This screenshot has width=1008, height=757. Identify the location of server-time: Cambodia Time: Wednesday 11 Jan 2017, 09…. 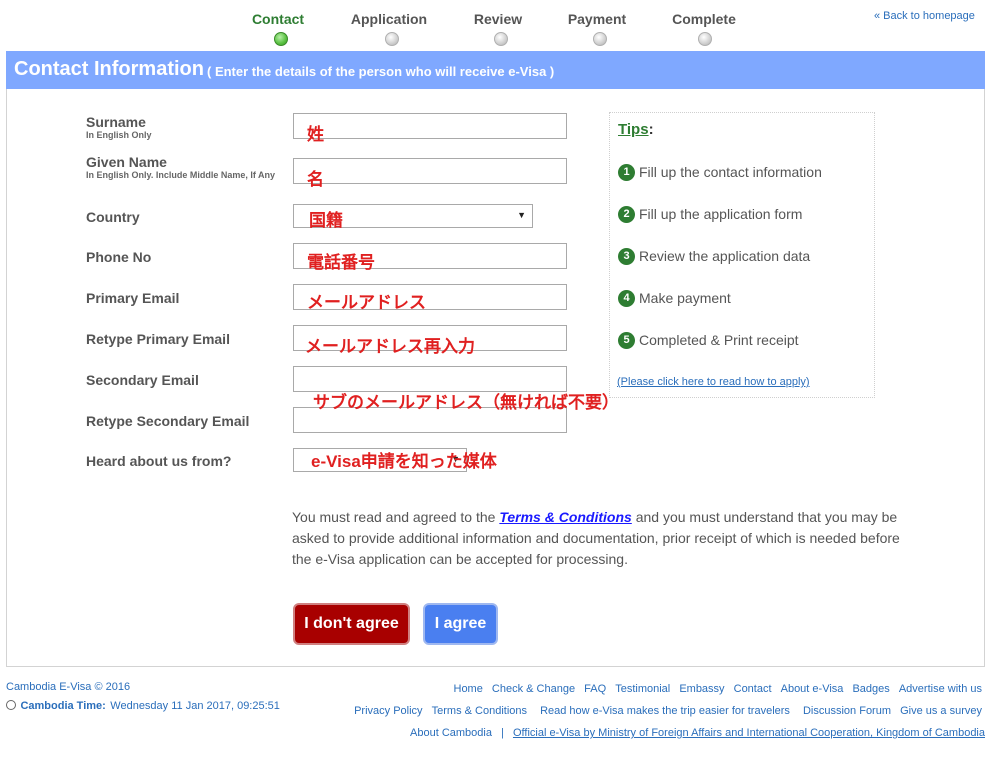
(143, 705).